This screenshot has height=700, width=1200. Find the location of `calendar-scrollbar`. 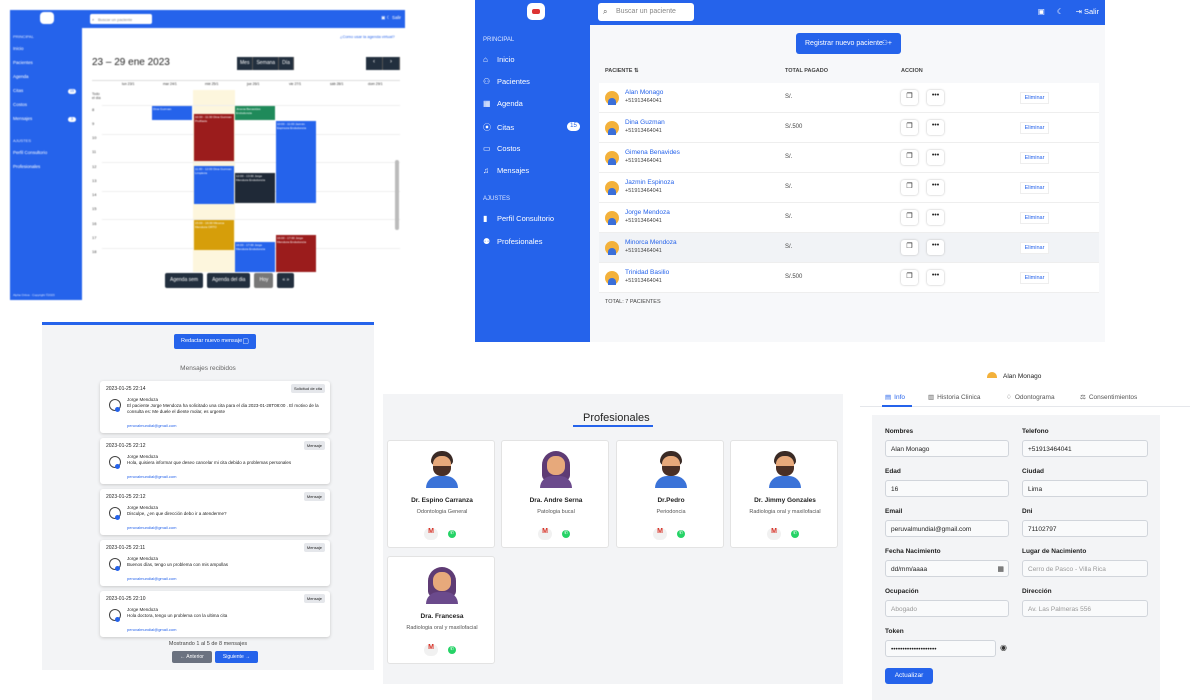

calendar-scrollbar is located at coordinates (397, 195).